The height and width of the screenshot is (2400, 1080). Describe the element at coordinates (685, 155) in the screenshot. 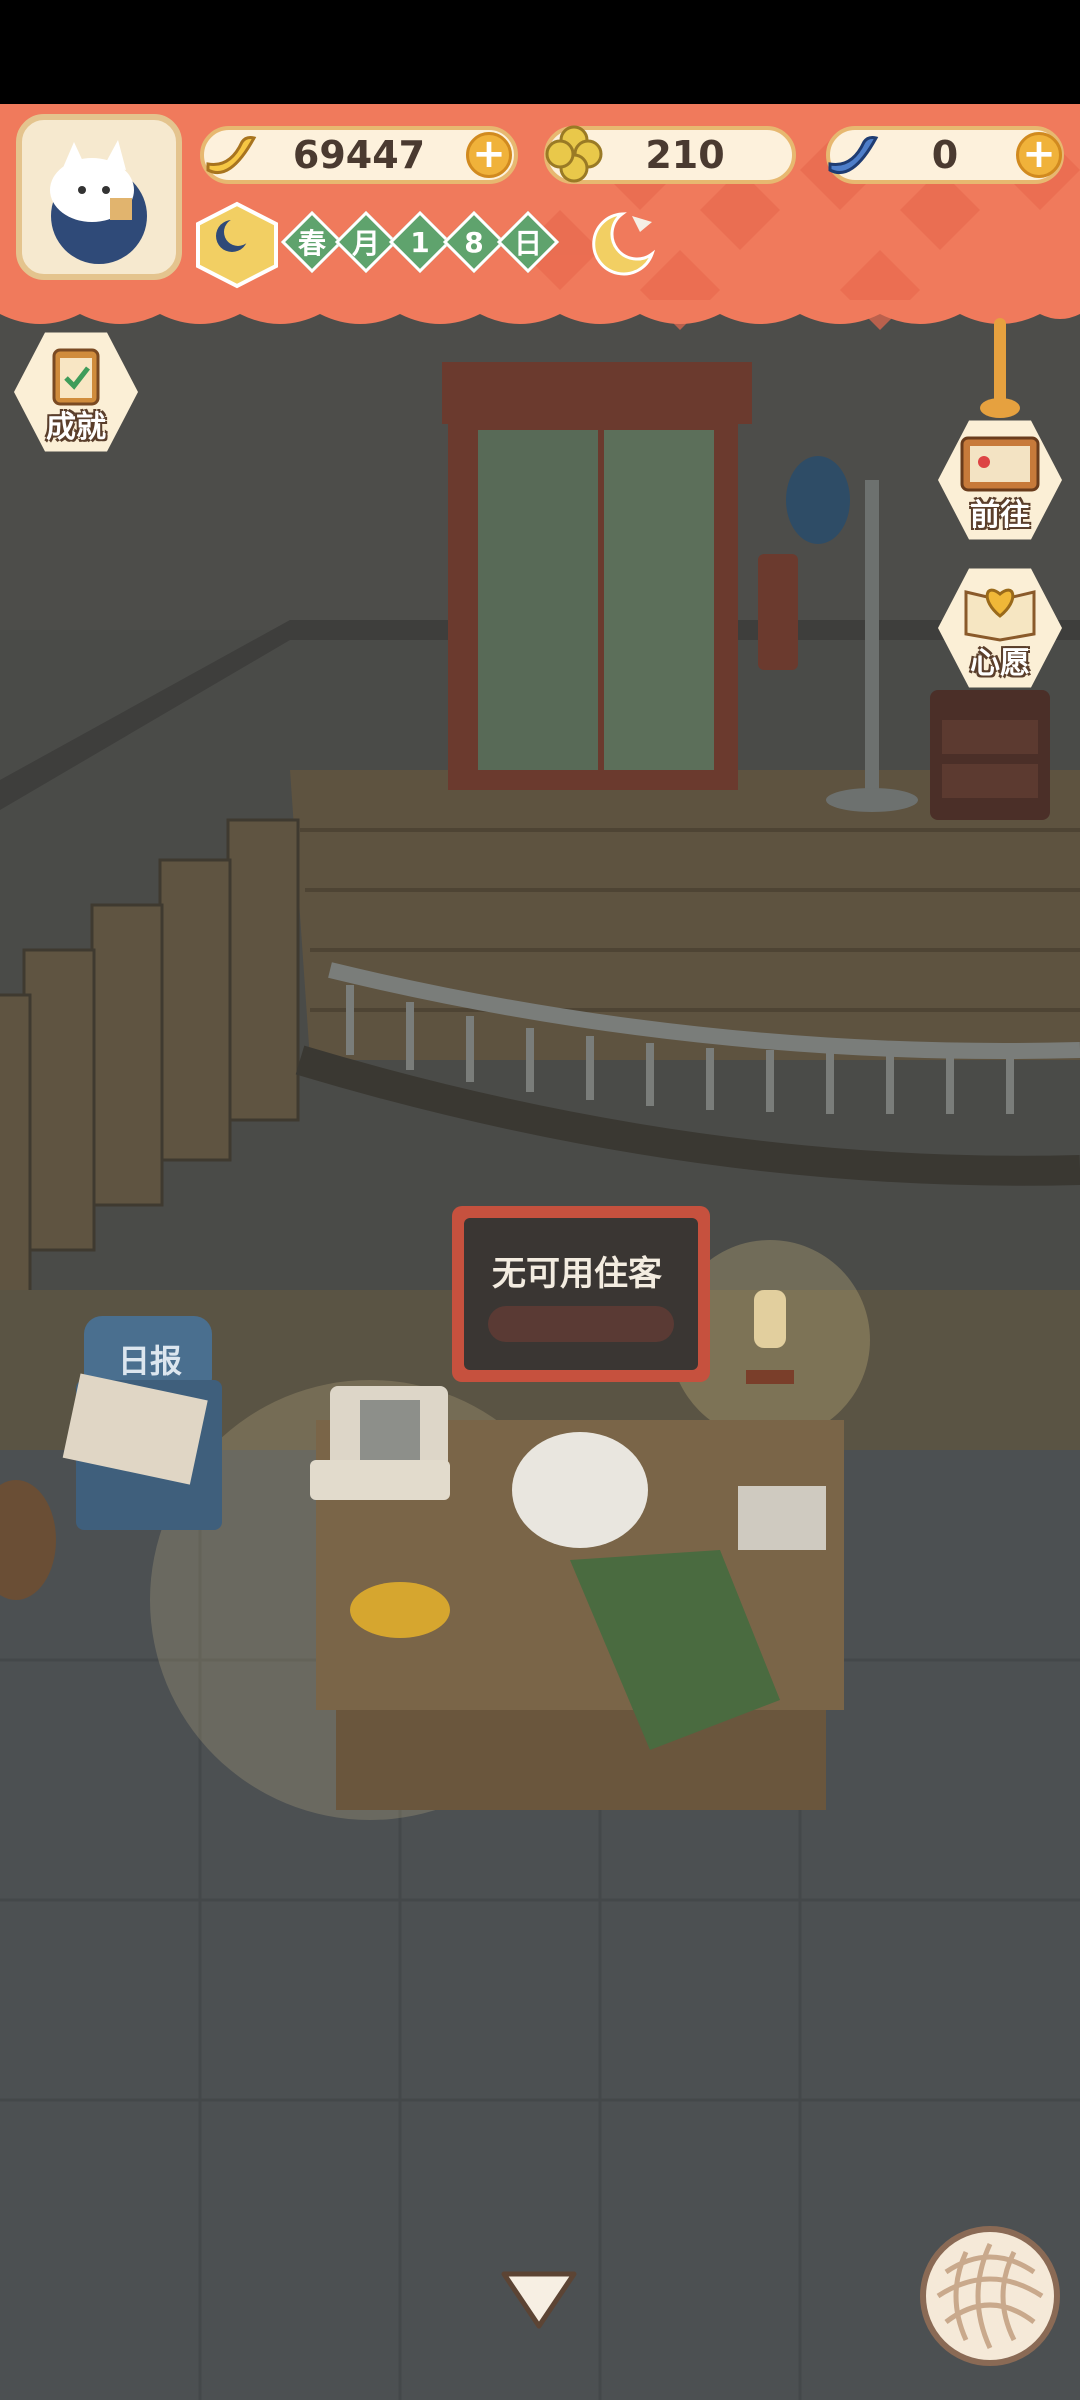

I see `clover-count: 210` at that location.